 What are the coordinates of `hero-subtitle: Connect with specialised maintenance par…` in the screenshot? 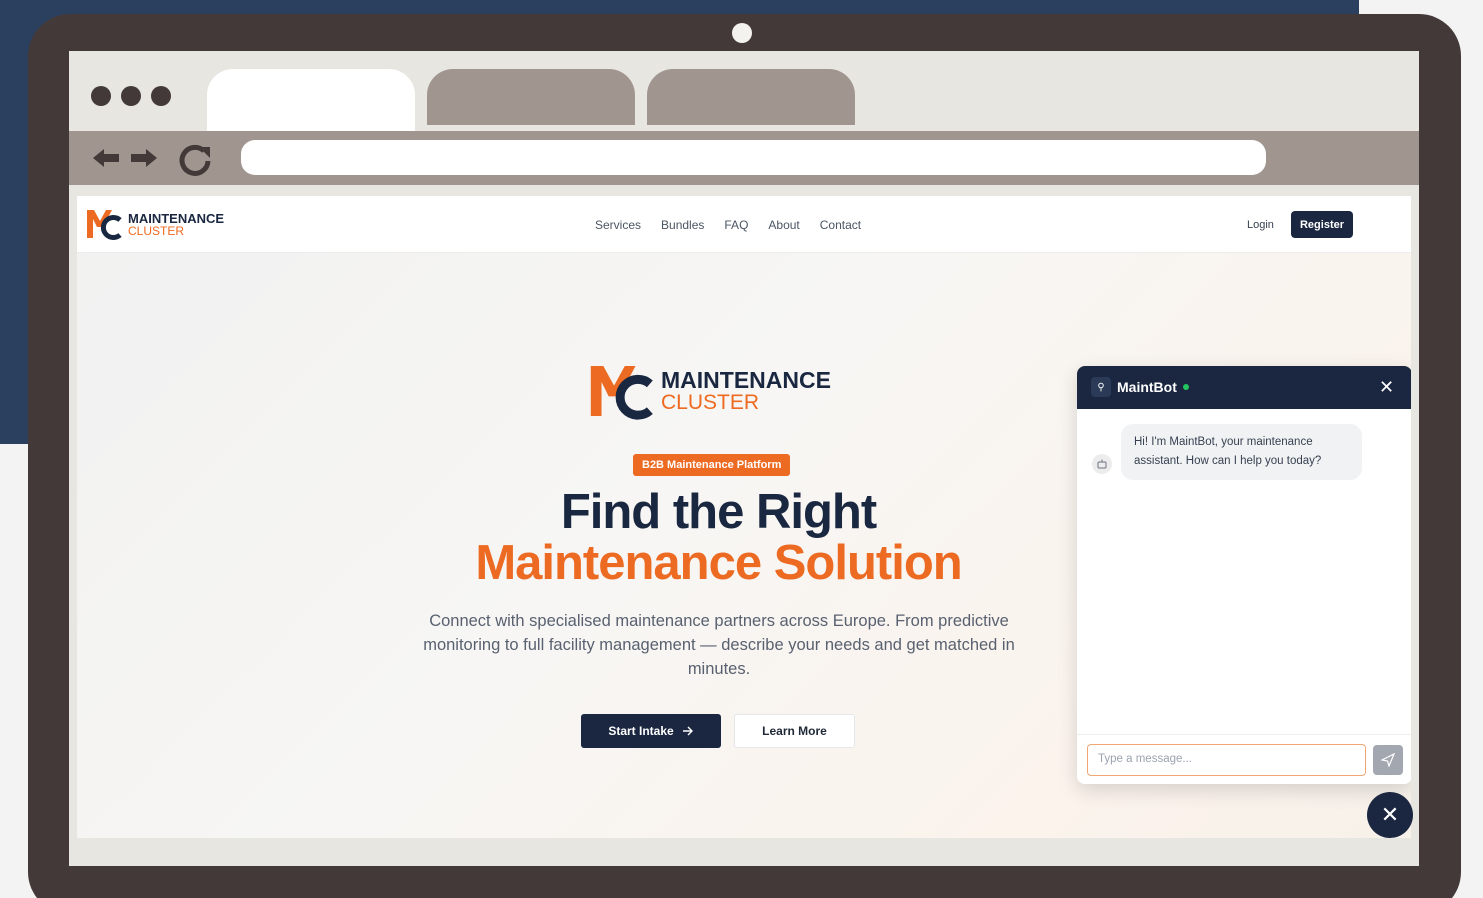 It's located at (719, 645).